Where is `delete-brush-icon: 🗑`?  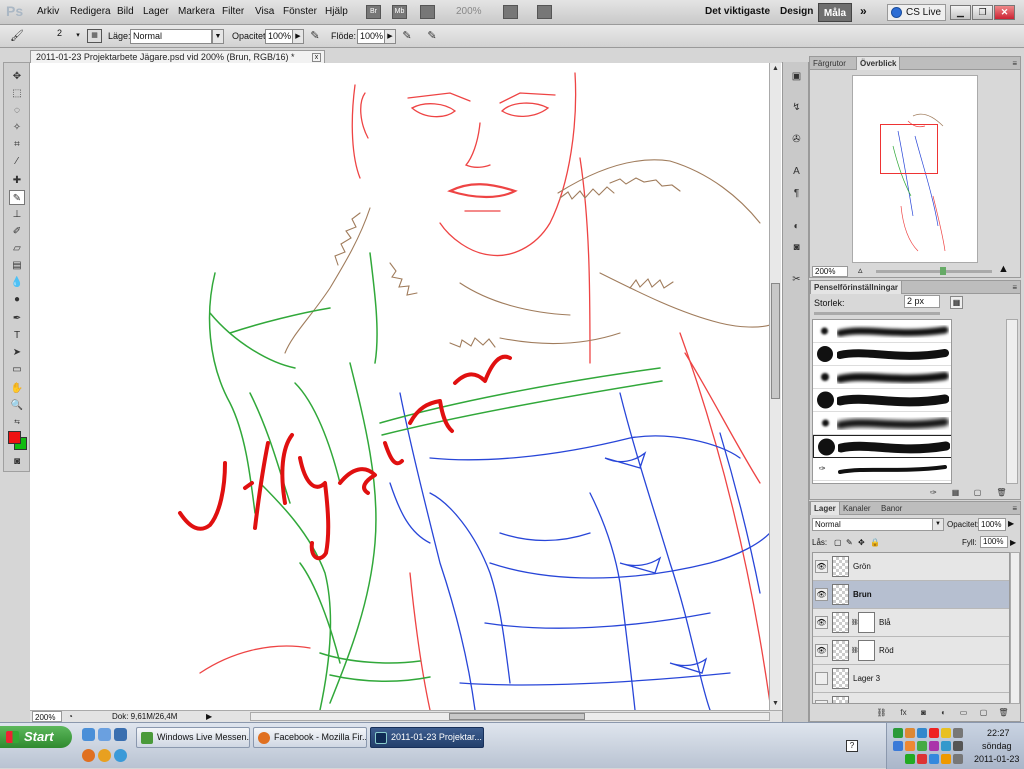
delete-brush-icon: 🗑 is located at coordinates (1001, 493).